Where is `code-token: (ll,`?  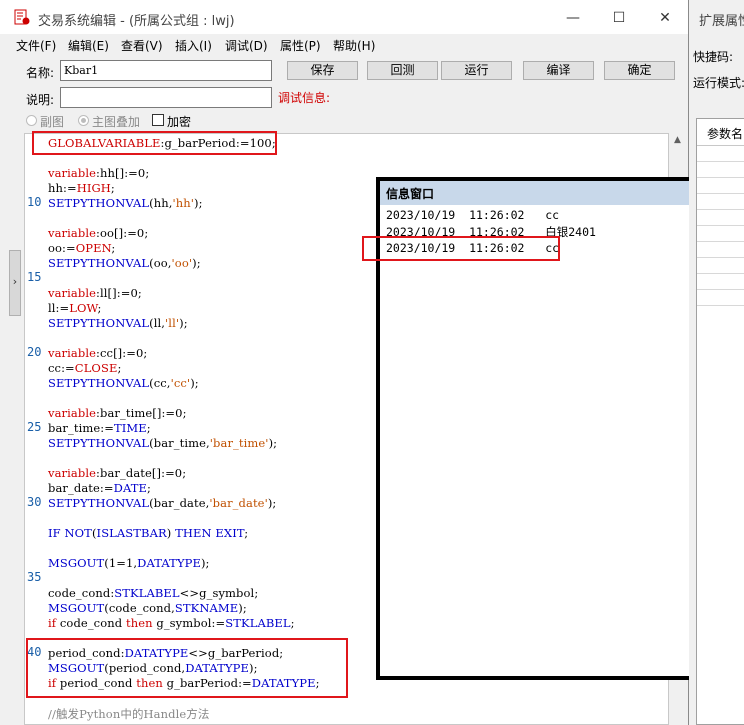
code-token: (ll, is located at coordinates (157, 323).